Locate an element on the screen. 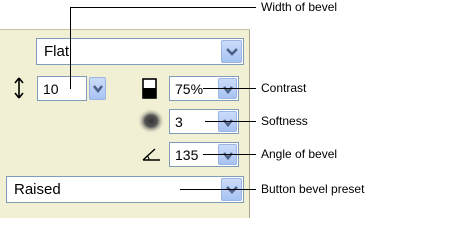 The height and width of the screenshot is (240, 449). callout-line-angle is located at coordinates (229, 154).